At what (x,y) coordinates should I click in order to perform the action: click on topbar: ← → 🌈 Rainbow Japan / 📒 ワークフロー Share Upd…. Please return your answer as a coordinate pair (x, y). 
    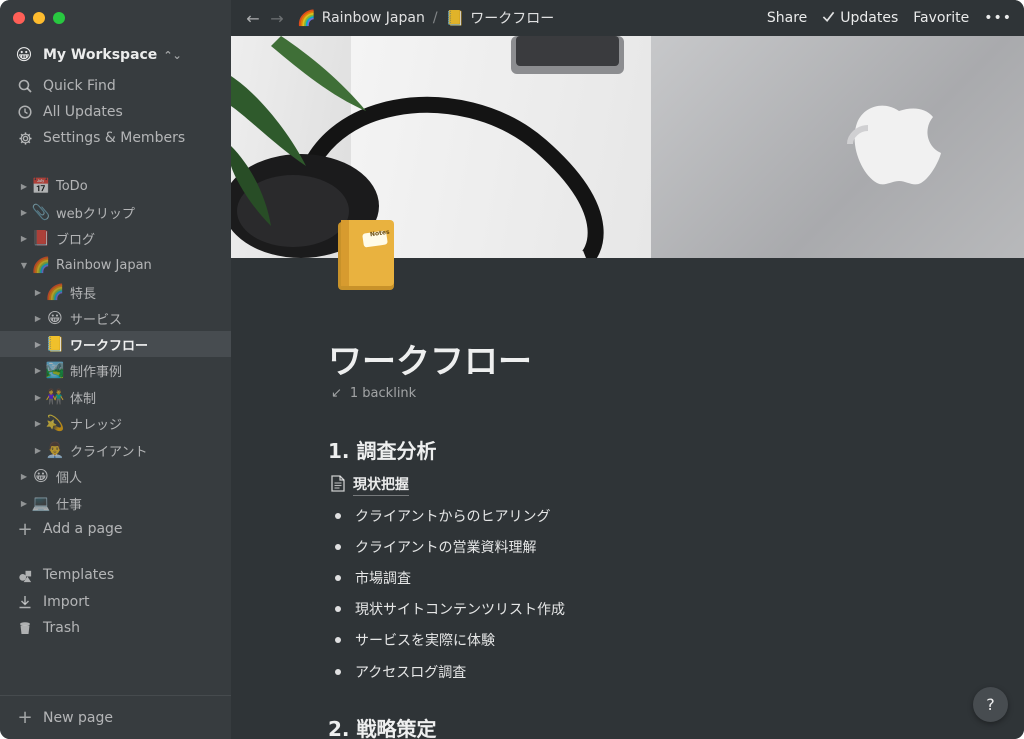
    Looking at the image, I should click on (627, 18).